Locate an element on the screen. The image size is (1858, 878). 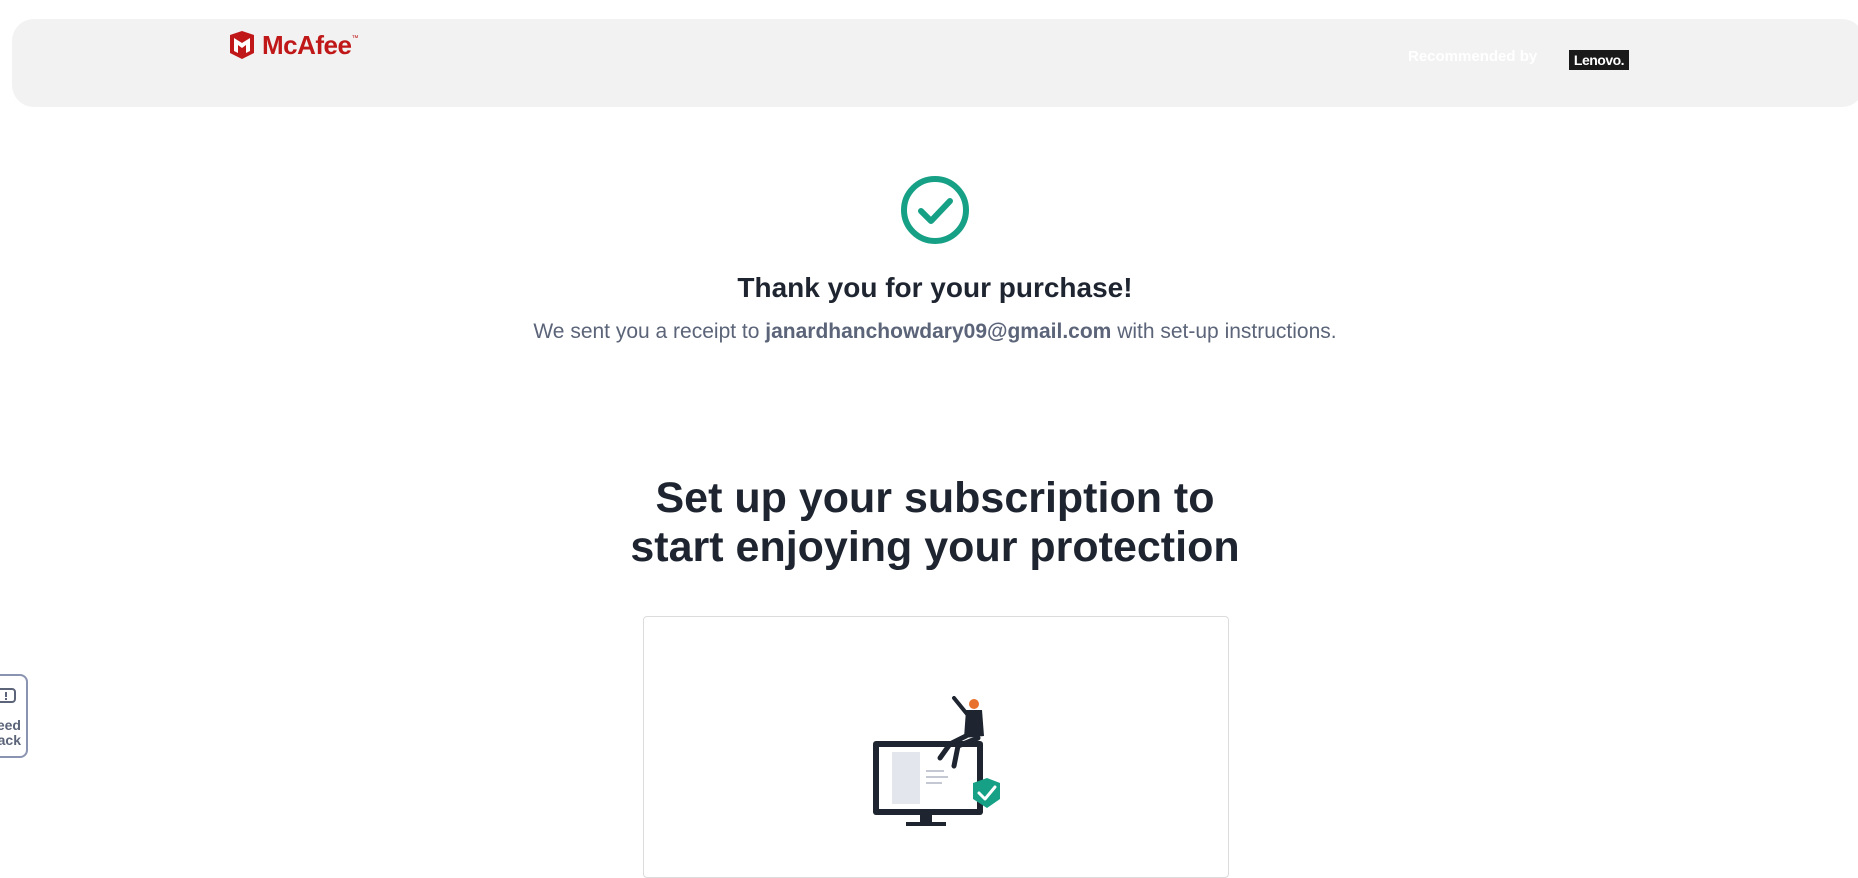
protected-computer-illustration is located at coordinates (936, 761).